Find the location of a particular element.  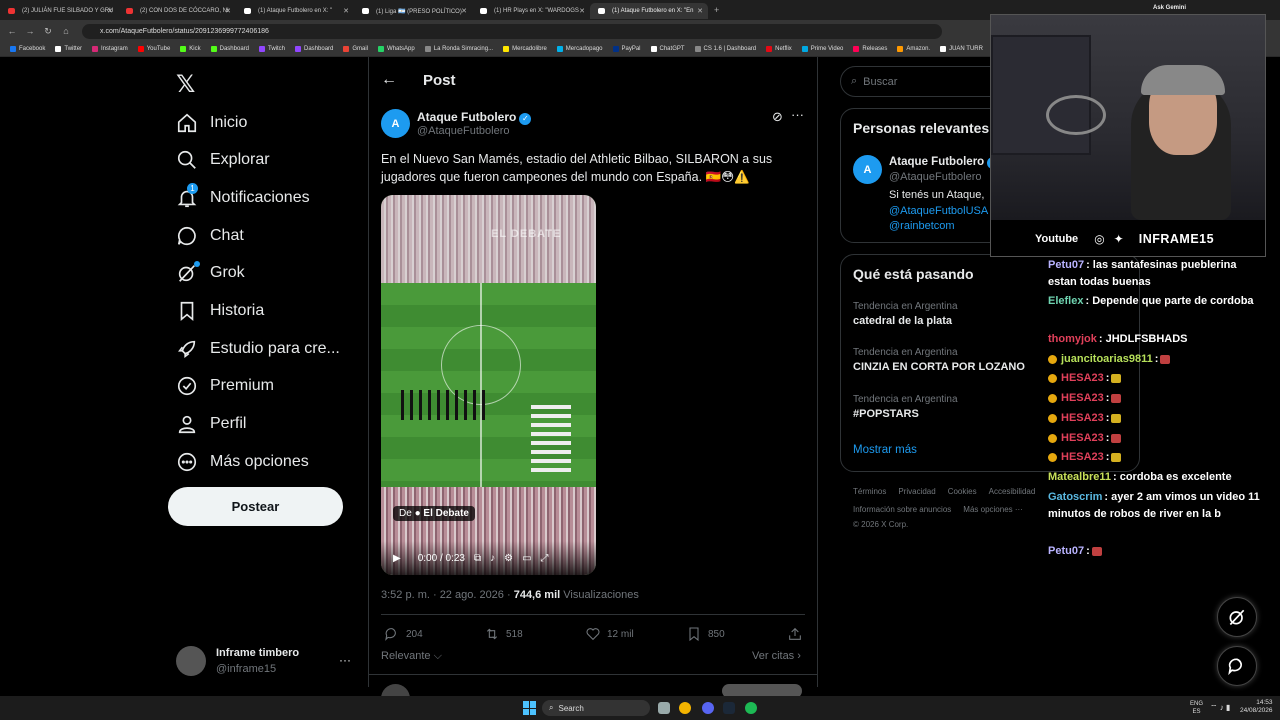

fullscreen-icon: ⤢ is located at coordinates (545, 558).